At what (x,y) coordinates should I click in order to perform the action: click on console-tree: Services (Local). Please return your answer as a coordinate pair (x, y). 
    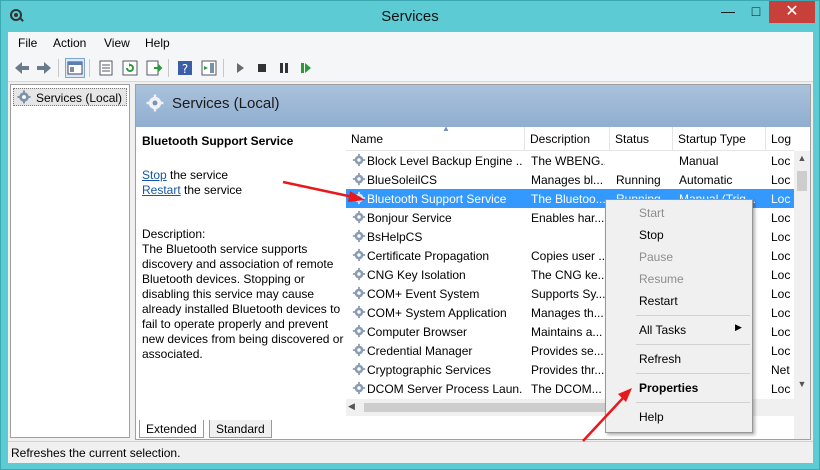
    Looking at the image, I should click on (70, 261).